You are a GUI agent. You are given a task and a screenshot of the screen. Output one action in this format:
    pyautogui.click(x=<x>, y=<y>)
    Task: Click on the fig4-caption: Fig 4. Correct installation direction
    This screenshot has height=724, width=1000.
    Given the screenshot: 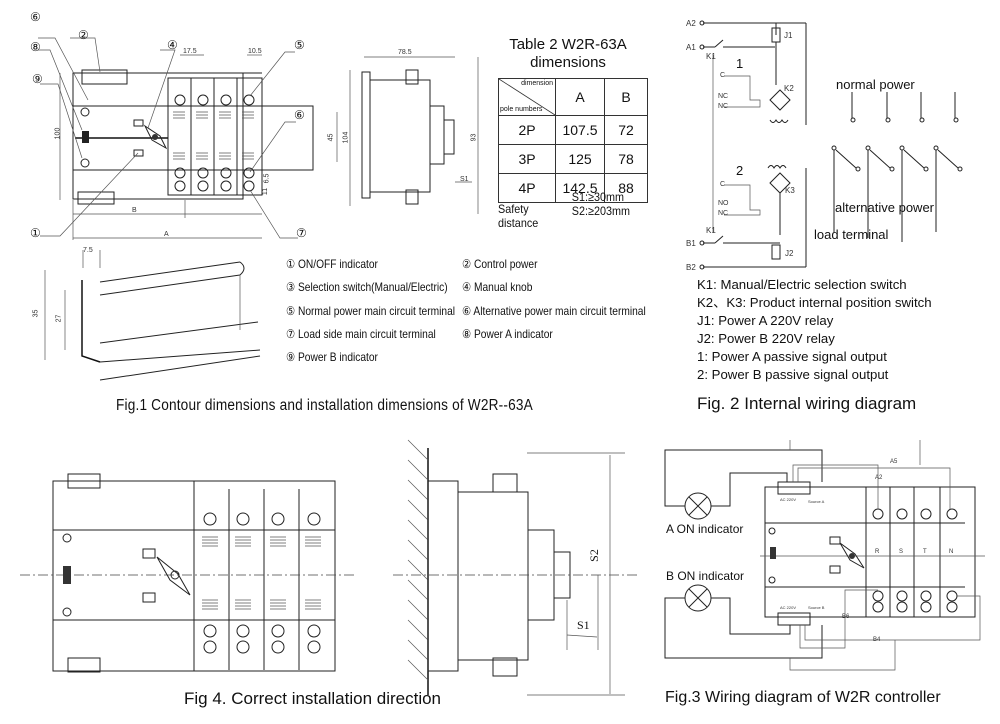 What is the action you would take?
    pyautogui.click(x=313, y=698)
    